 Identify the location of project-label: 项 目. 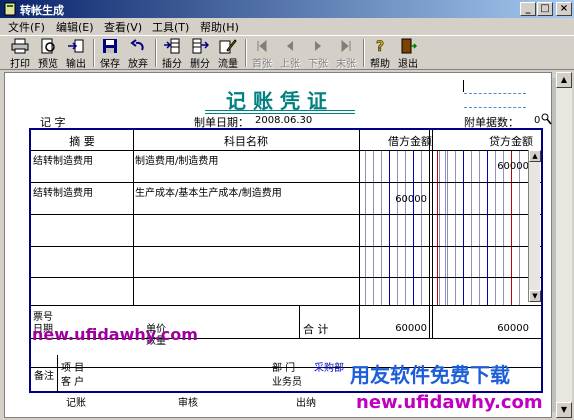
(73, 368).